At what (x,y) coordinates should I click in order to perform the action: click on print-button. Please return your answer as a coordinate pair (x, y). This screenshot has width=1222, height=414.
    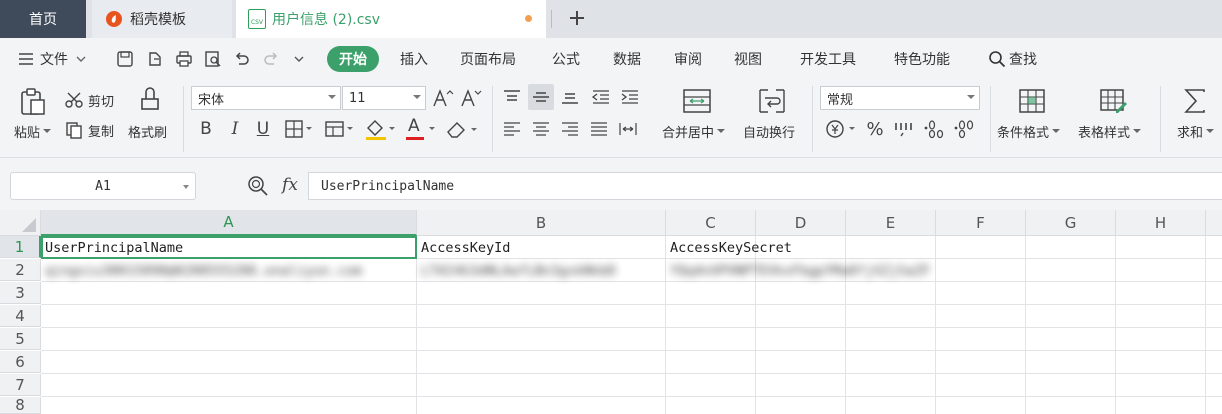
    Looking at the image, I should click on (184, 59).